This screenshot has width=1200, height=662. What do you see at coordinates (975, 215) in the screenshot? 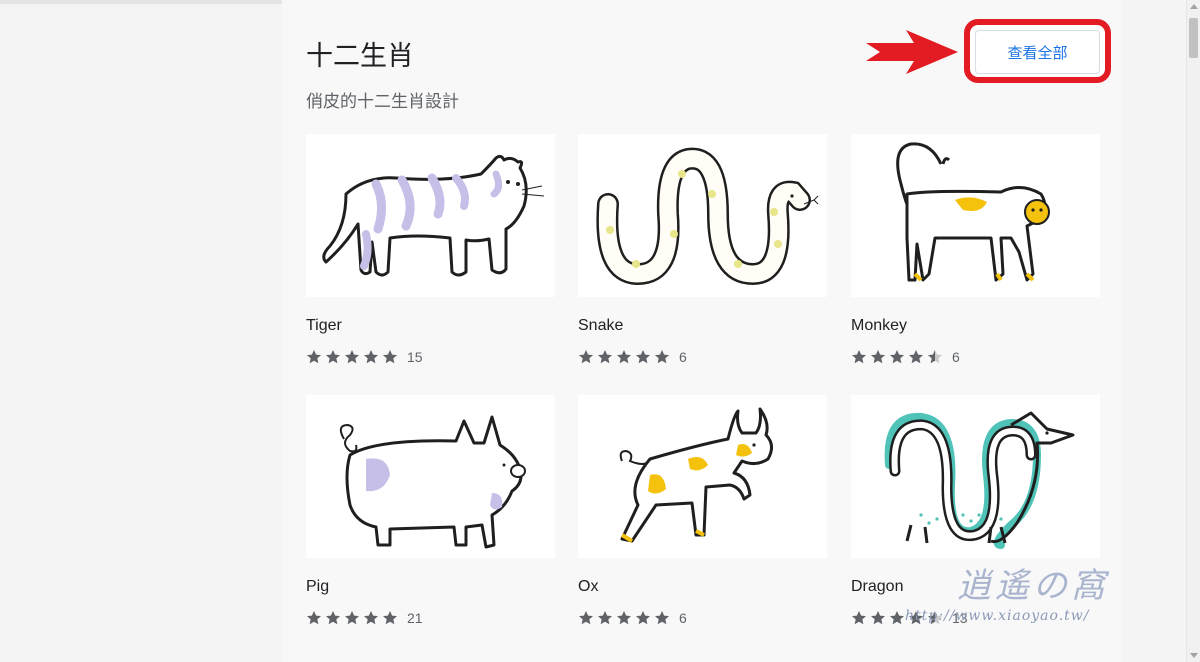
I see `monkey-illustration` at bounding box center [975, 215].